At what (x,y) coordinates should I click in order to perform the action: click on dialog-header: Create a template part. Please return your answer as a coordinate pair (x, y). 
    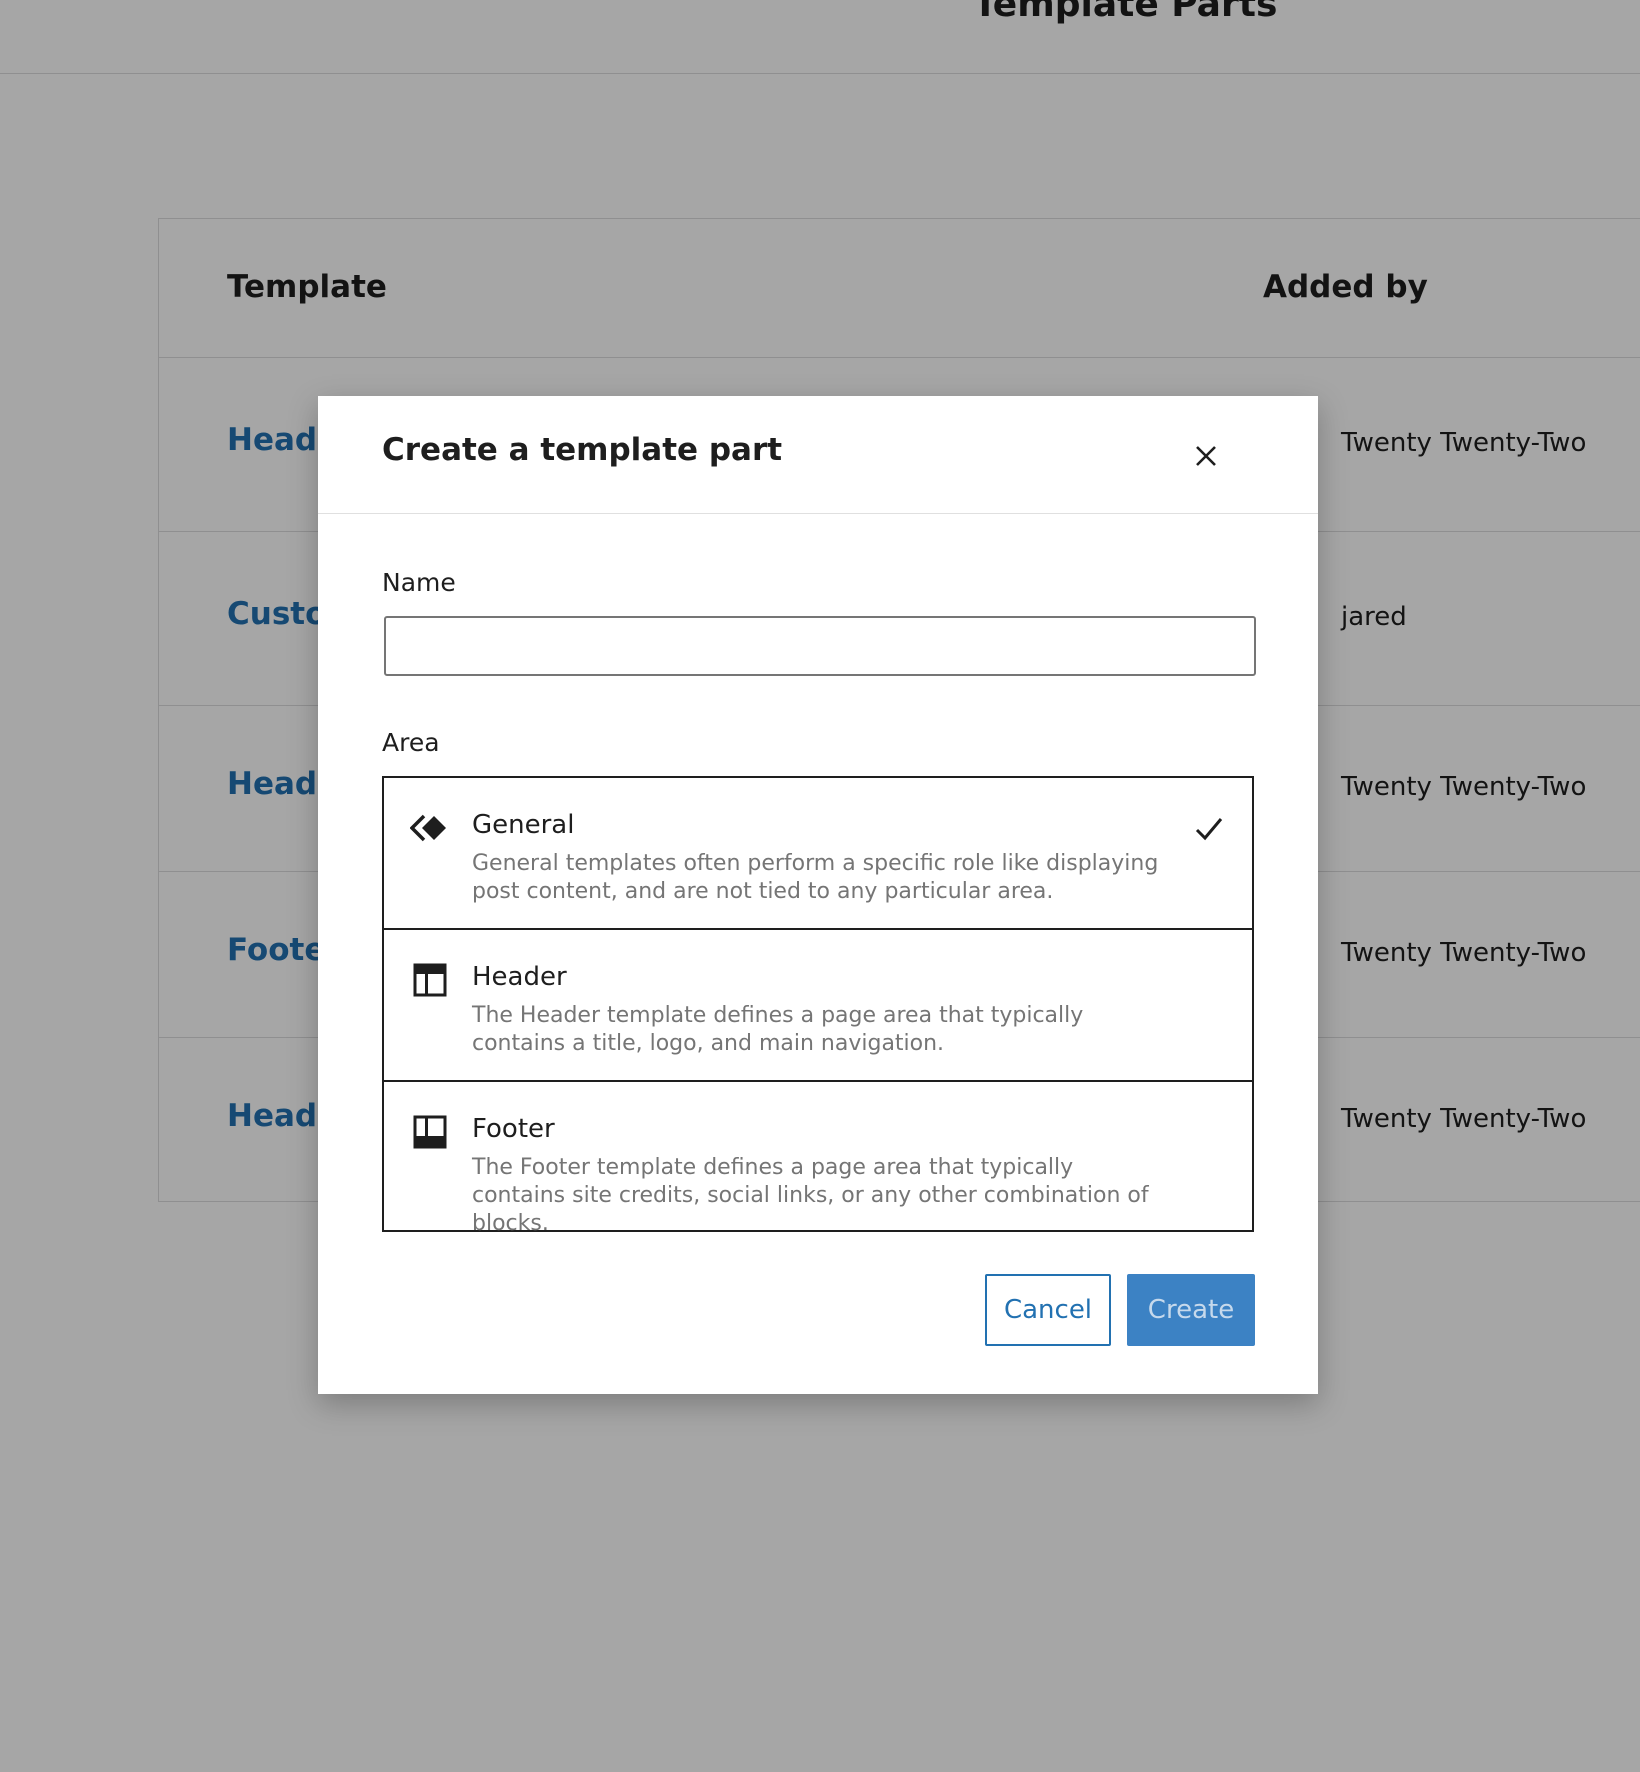
    Looking at the image, I should click on (818, 455).